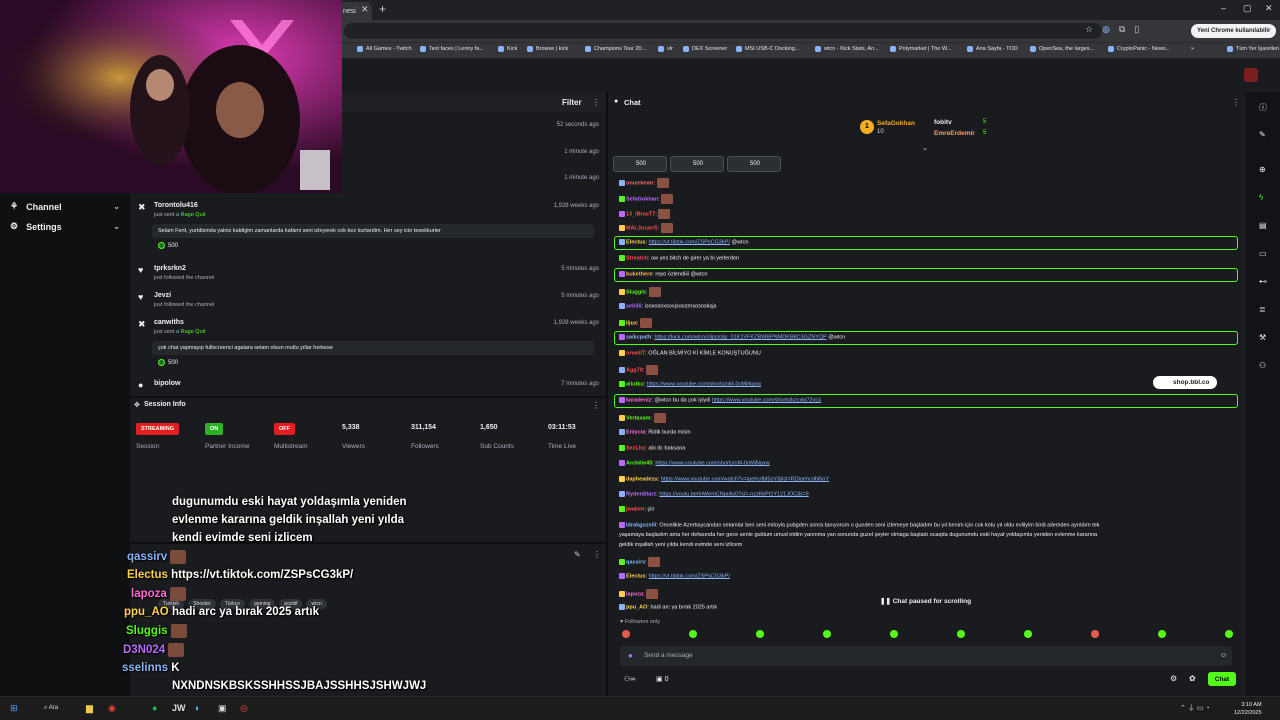 This screenshot has height=720, width=1280. I want to click on chat-send-button: Chat, so click(1222, 679).